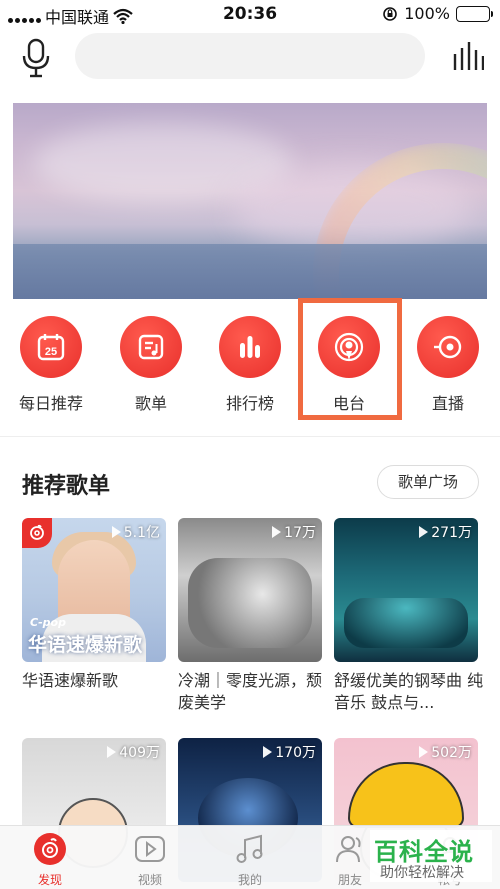 The width and height of the screenshot is (500, 889). What do you see at coordinates (448, 347) in the screenshot?
I see `live-icon` at bounding box center [448, 347].